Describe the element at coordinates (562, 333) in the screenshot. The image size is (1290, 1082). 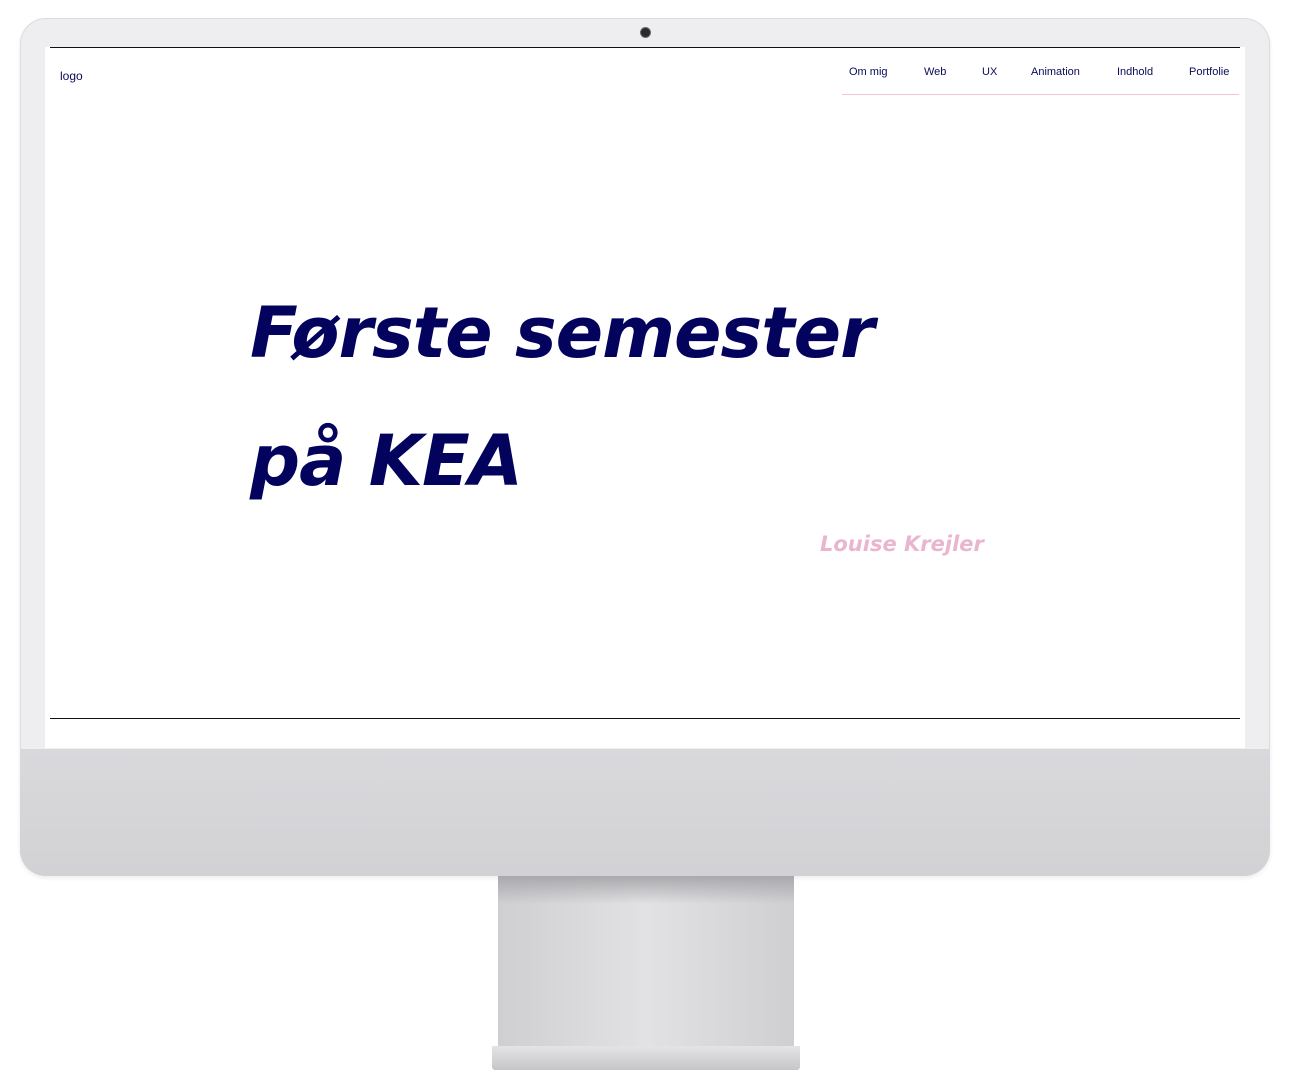
I see `hero-title-line-1: Første semester` at that location.